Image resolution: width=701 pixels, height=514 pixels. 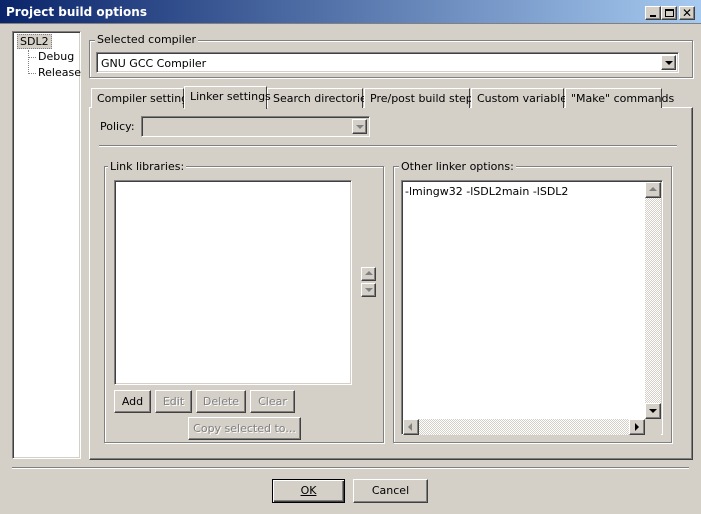 I want to click on tab-search-directories: Search directories, so click(x=320, y=98).